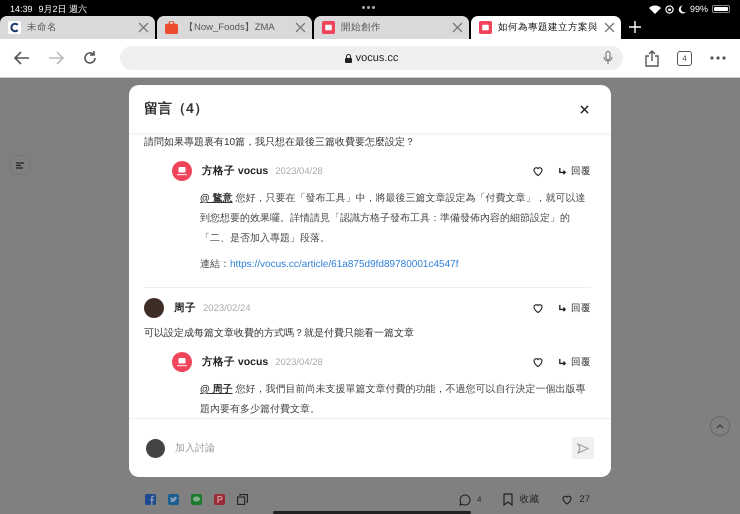 This screenshot has width=740, height=514. What do you see at coordinates (608, 58) in the screenshot?
I see `microphone-icon` at bounding box center [608, 58].